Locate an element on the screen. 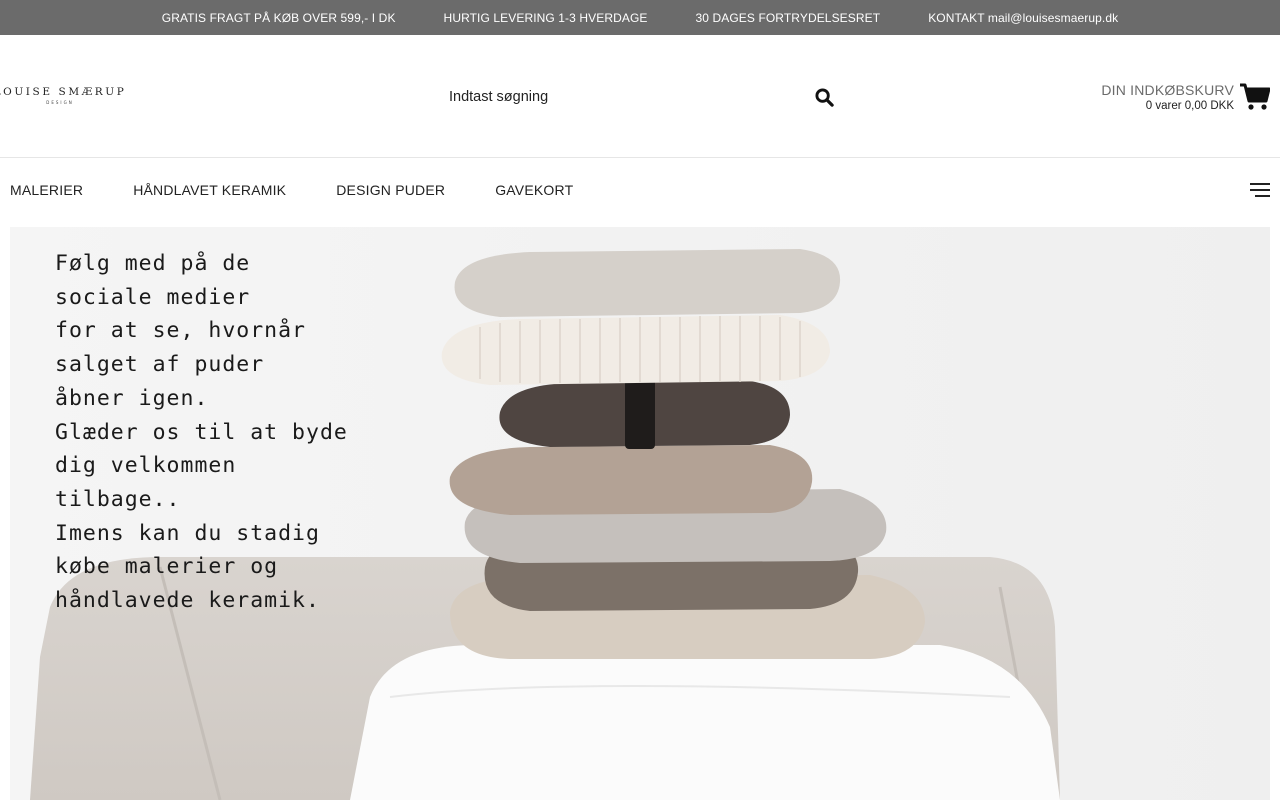 This screenshot has width=1280, height=800. search-bar is located at coordinates (640, 97).